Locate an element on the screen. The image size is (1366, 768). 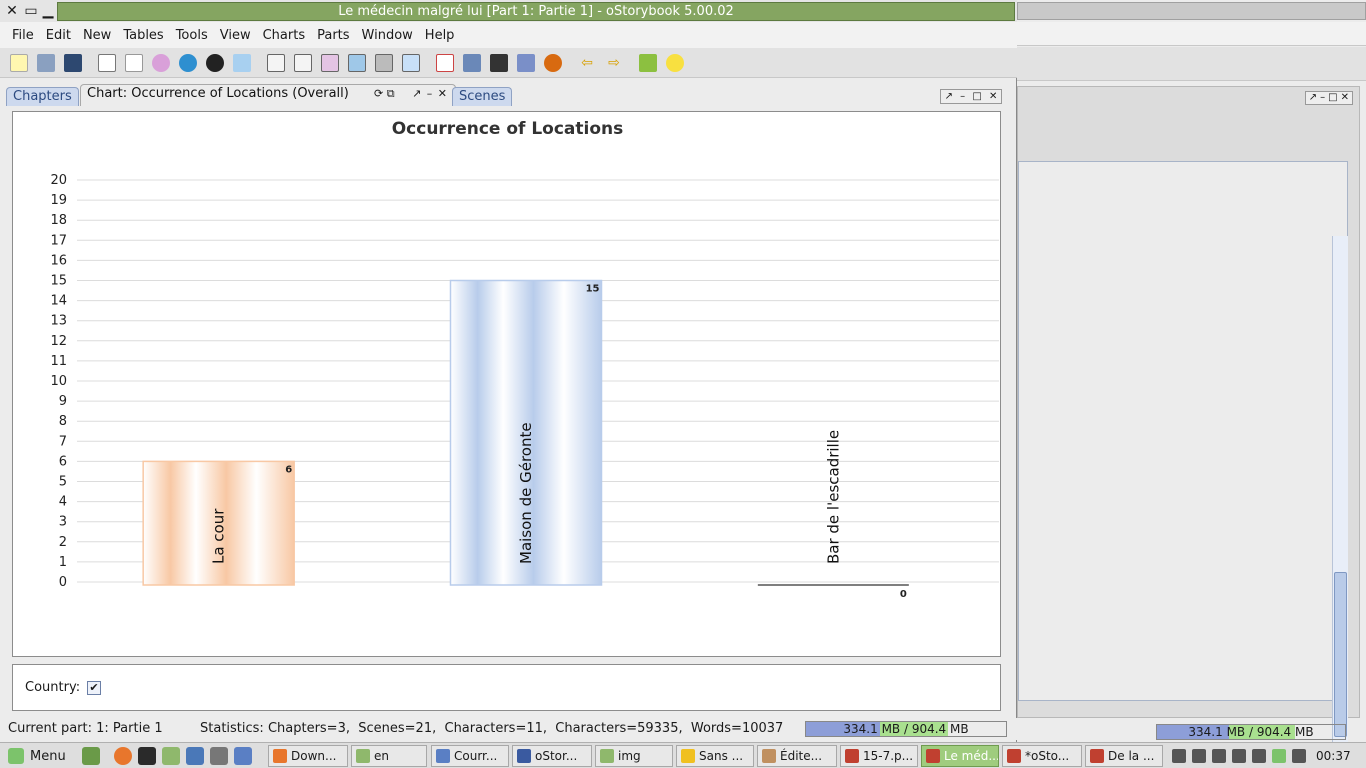
manage-icon is located at coordinates (499, 63).